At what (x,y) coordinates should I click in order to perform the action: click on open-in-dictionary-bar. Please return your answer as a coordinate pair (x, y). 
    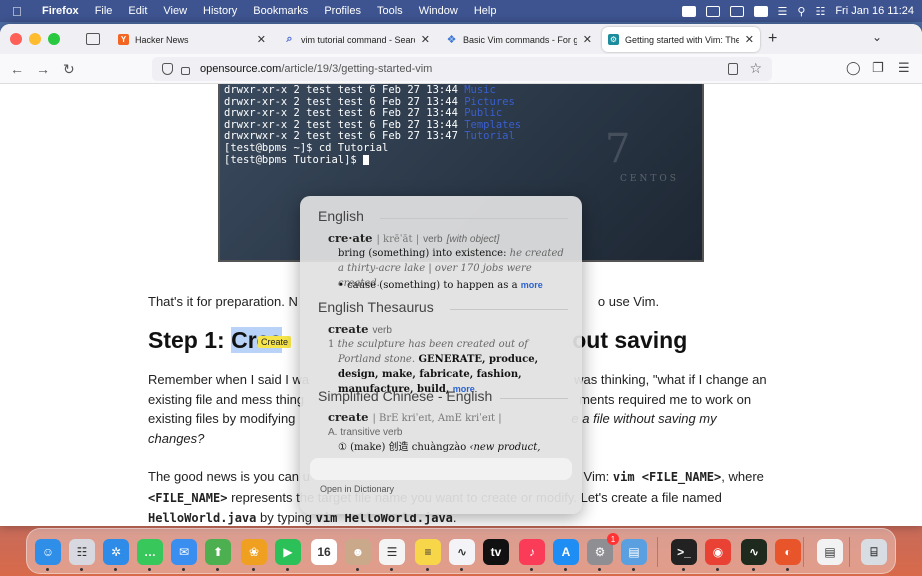
    Looking at the image, I should click on (441, 469).